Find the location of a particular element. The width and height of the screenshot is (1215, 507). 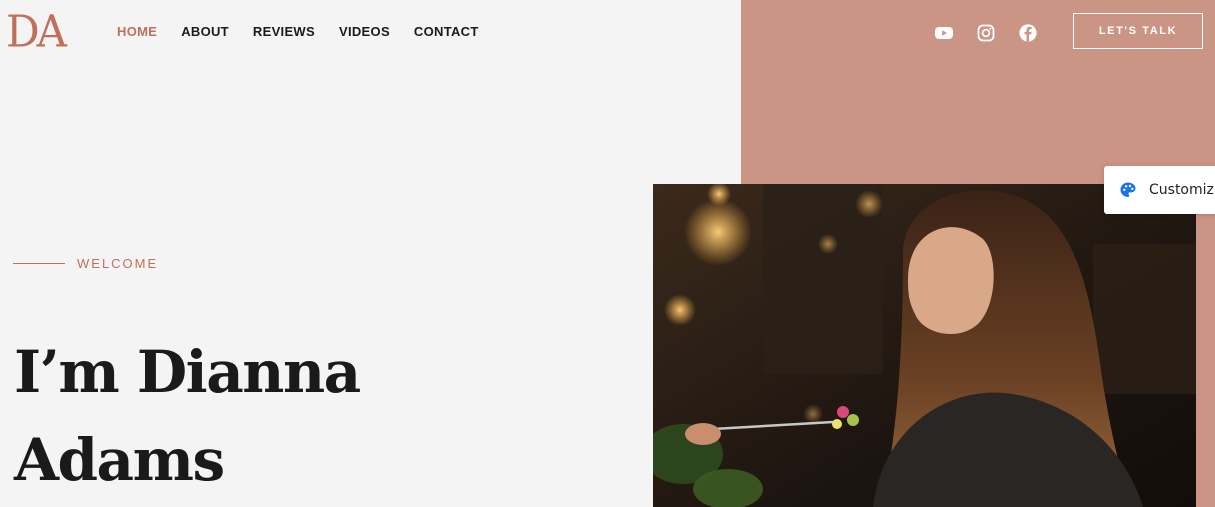

facebook-icon is located at coordinates (1028, 33).